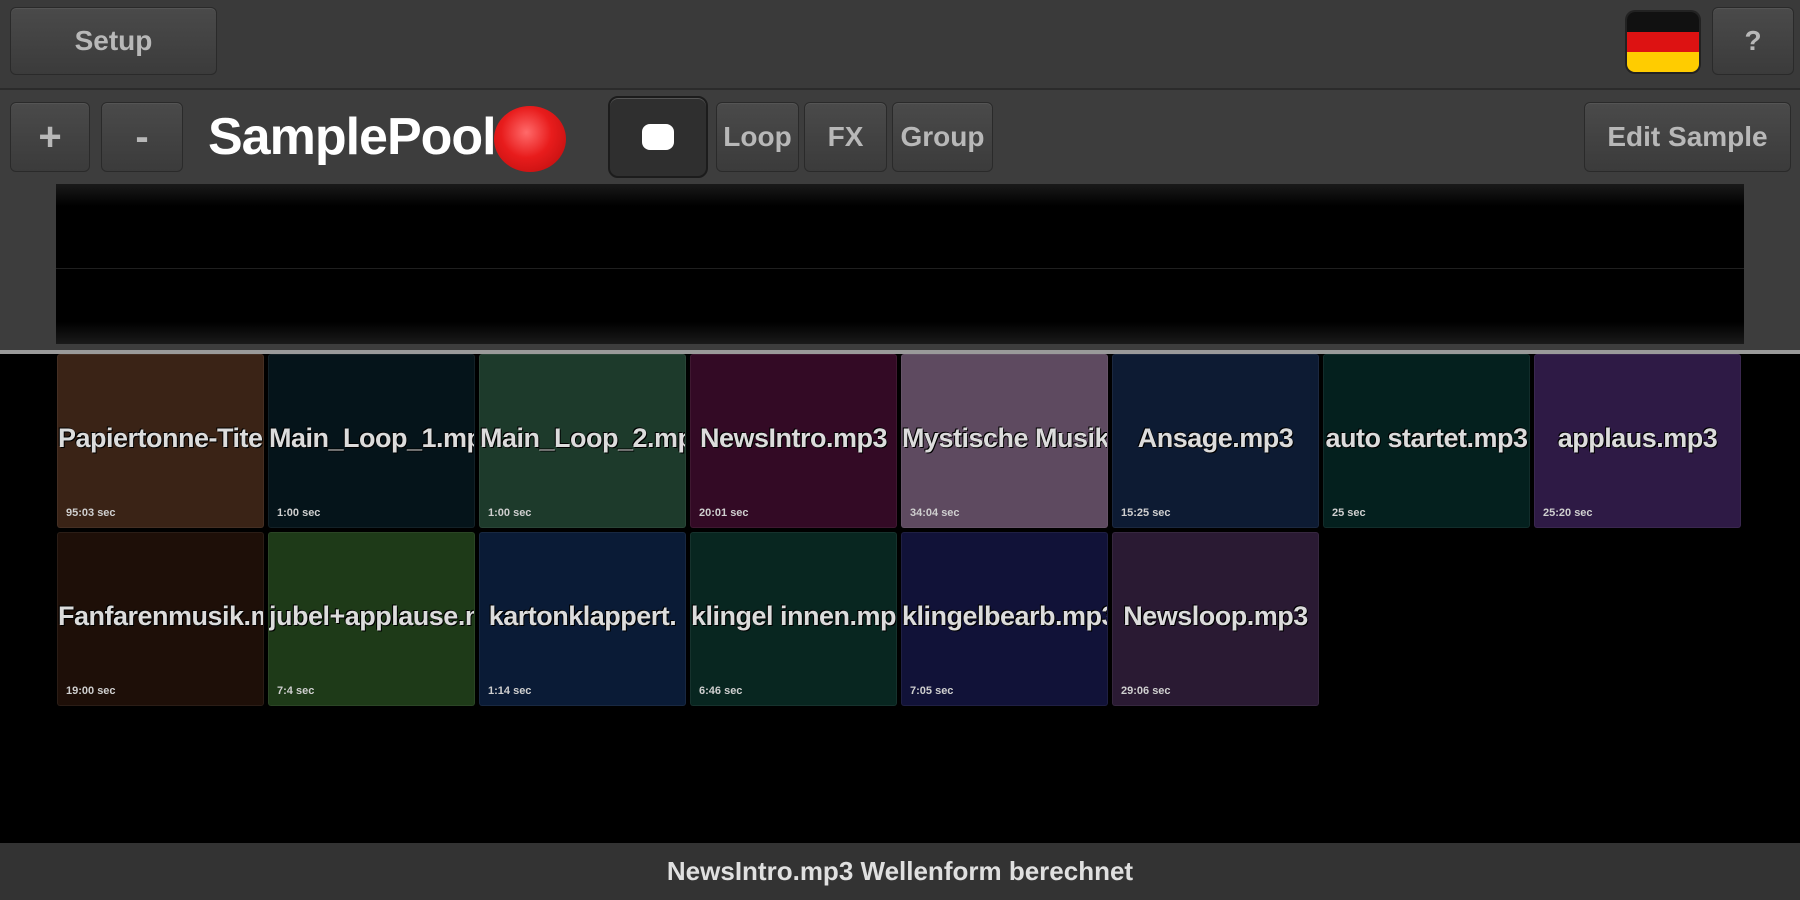 The height and width of the screenshot is (900, 1800). I want to click on sample-name: NewsIntro.mp3, so click(793, 438).